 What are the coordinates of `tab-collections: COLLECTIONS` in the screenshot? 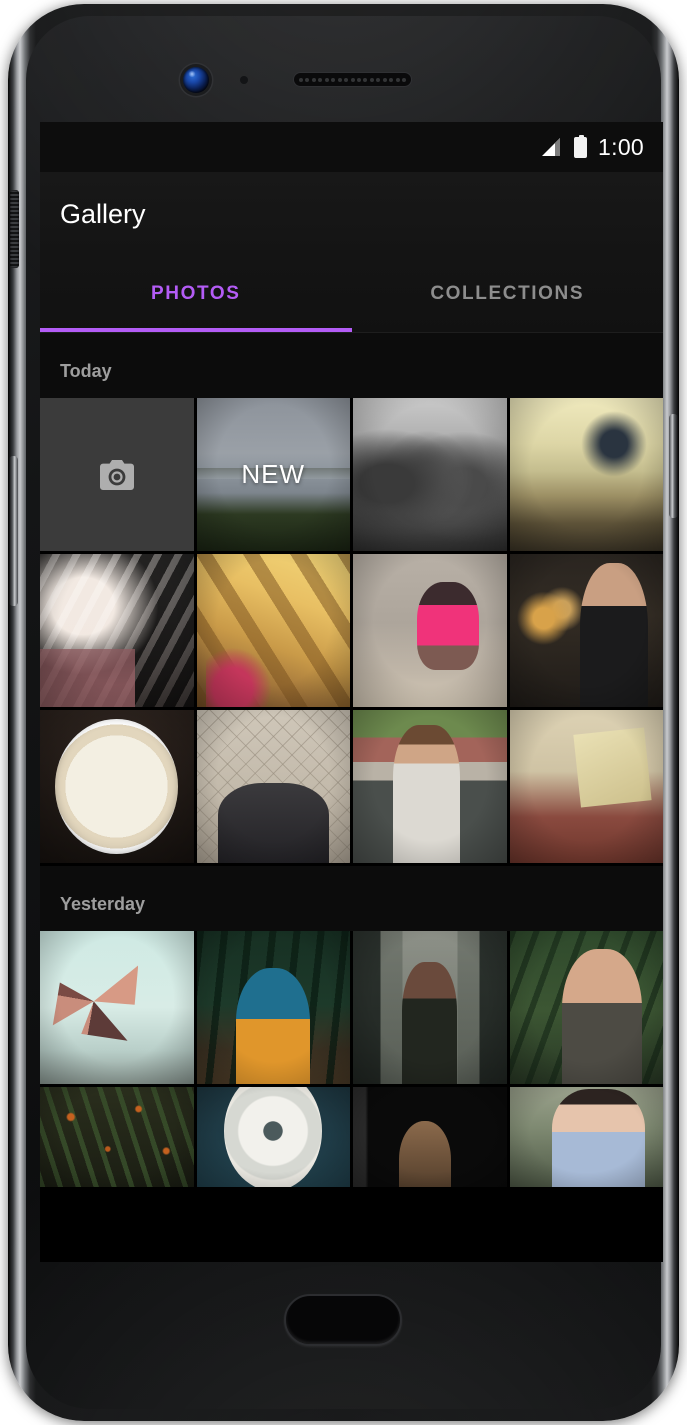 It's located at (508, 294).